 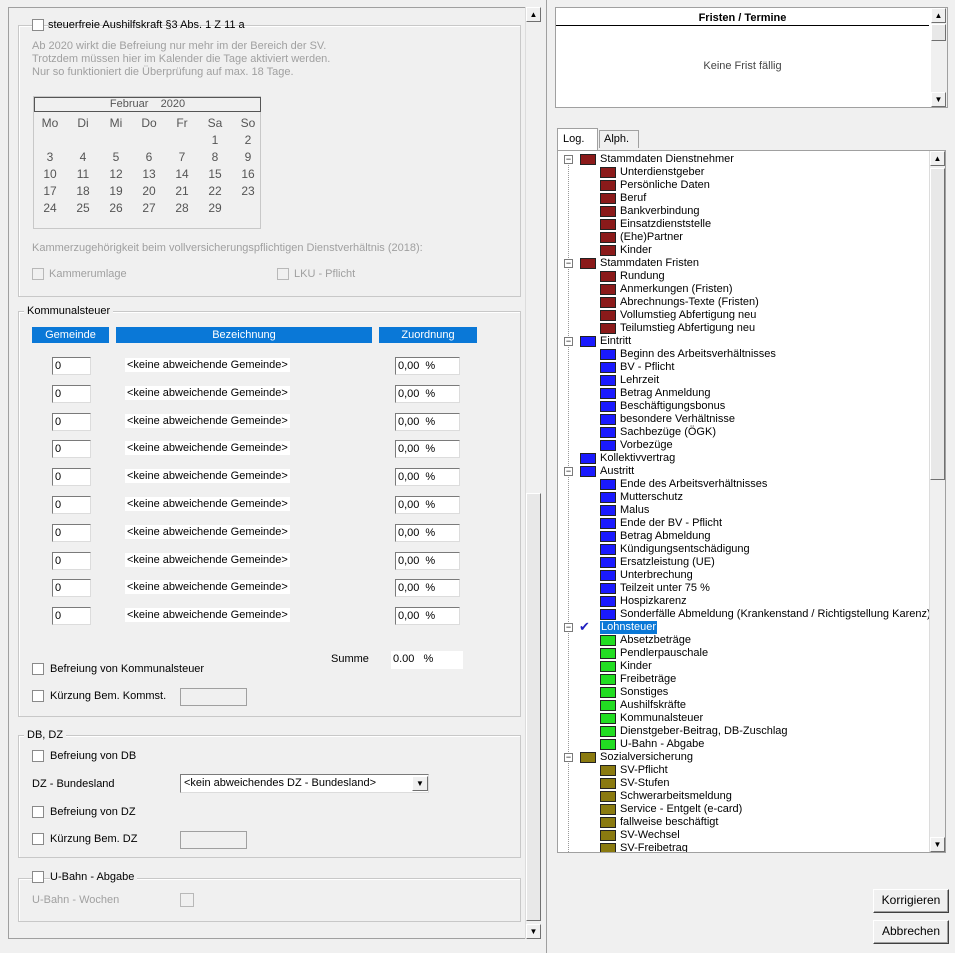 I want to click on tree-item: − ✔ Lohnsteuer, so click(x=743, y=627).